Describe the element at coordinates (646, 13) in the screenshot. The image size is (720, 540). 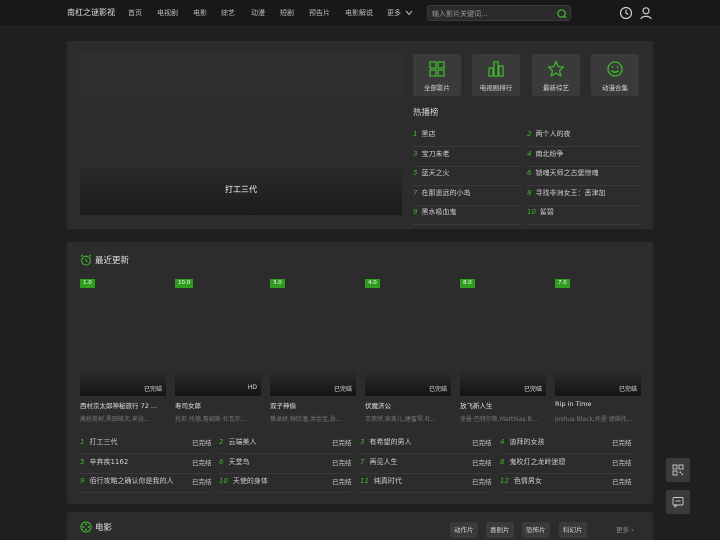
I see `user-icon` at that location.